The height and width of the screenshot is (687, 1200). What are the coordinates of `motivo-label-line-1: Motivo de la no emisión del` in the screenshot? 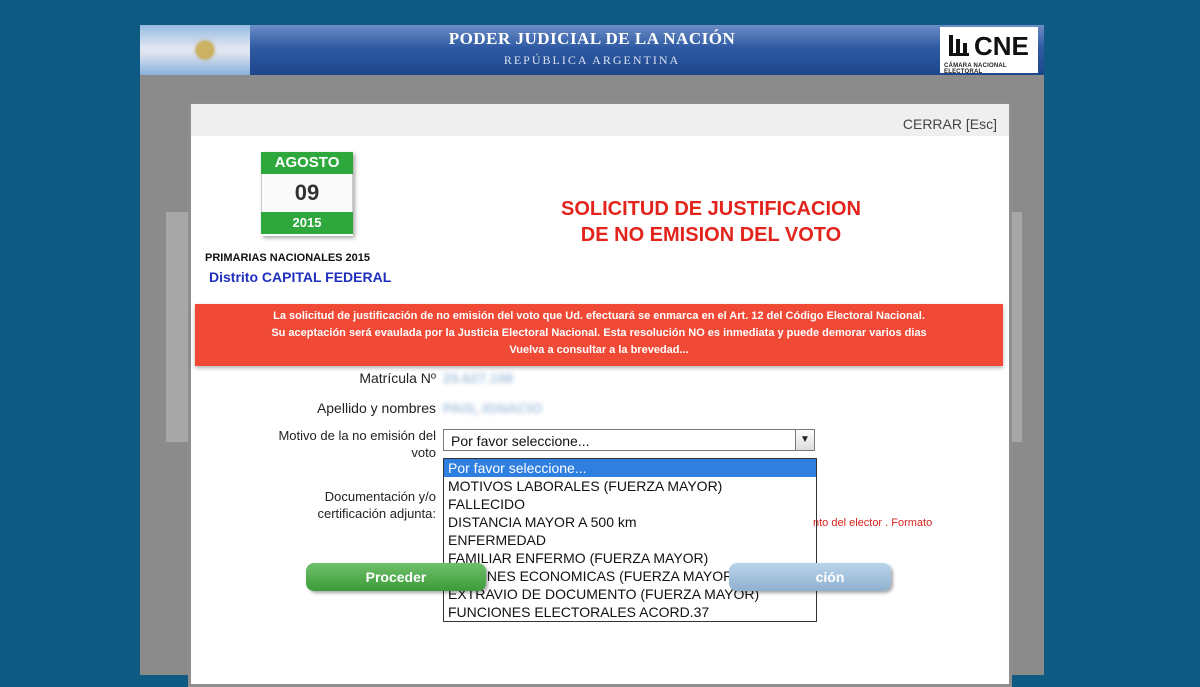 It's located at (357, 435).